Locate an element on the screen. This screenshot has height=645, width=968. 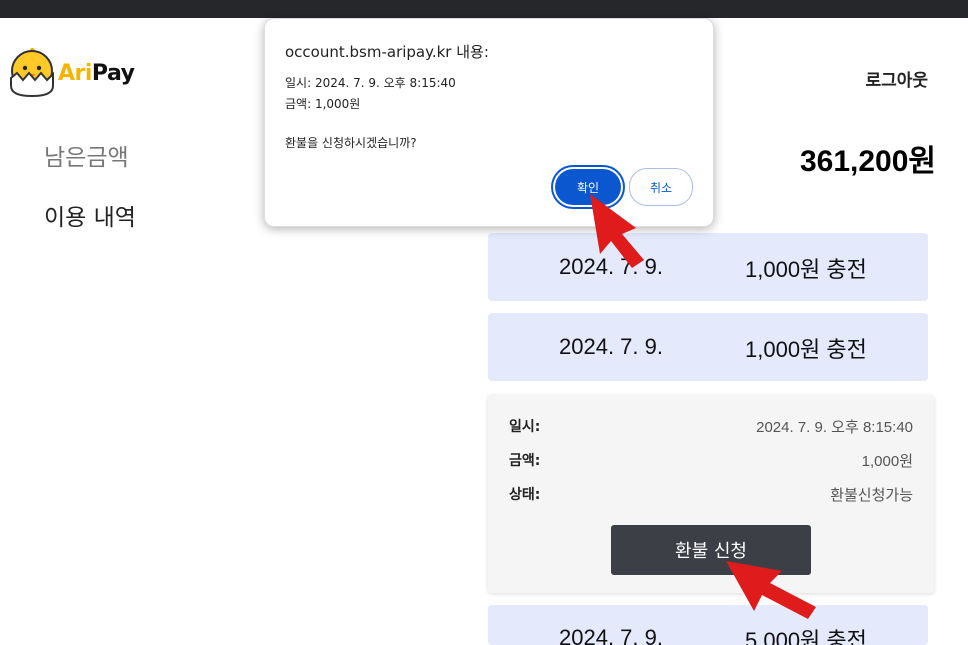
history-item: 2024. 7. 9. 5,000원 충전 is located at coordinates (708, 625).